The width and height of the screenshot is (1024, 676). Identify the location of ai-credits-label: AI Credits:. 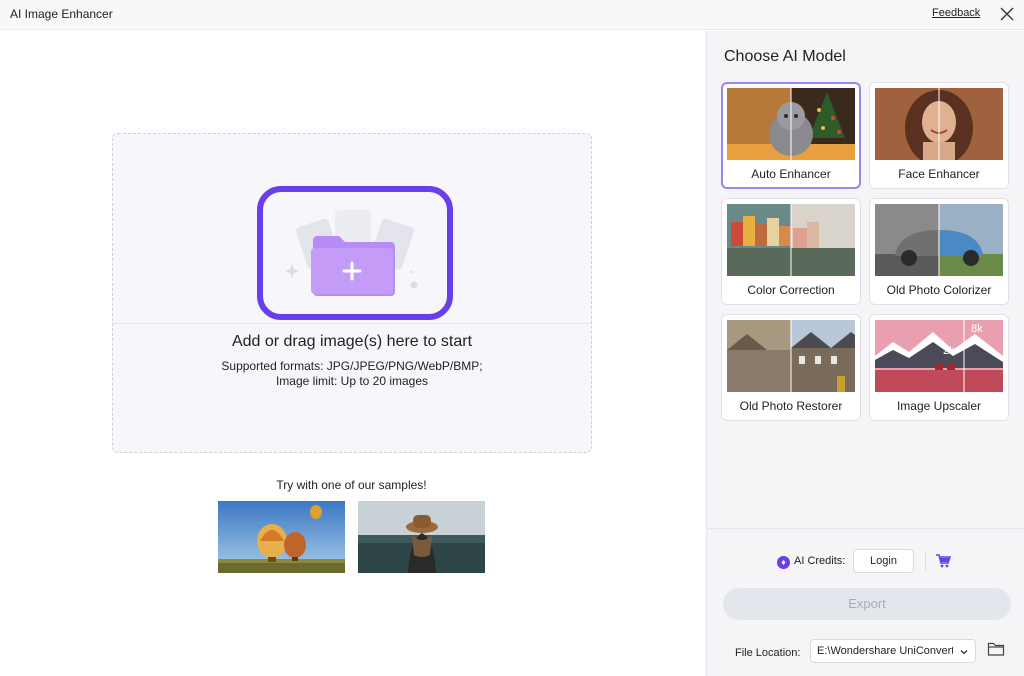
(820, 561).